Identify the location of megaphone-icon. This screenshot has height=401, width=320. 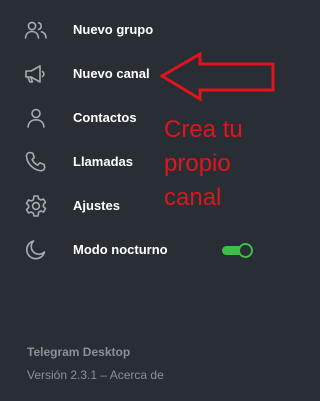
(36, 74).